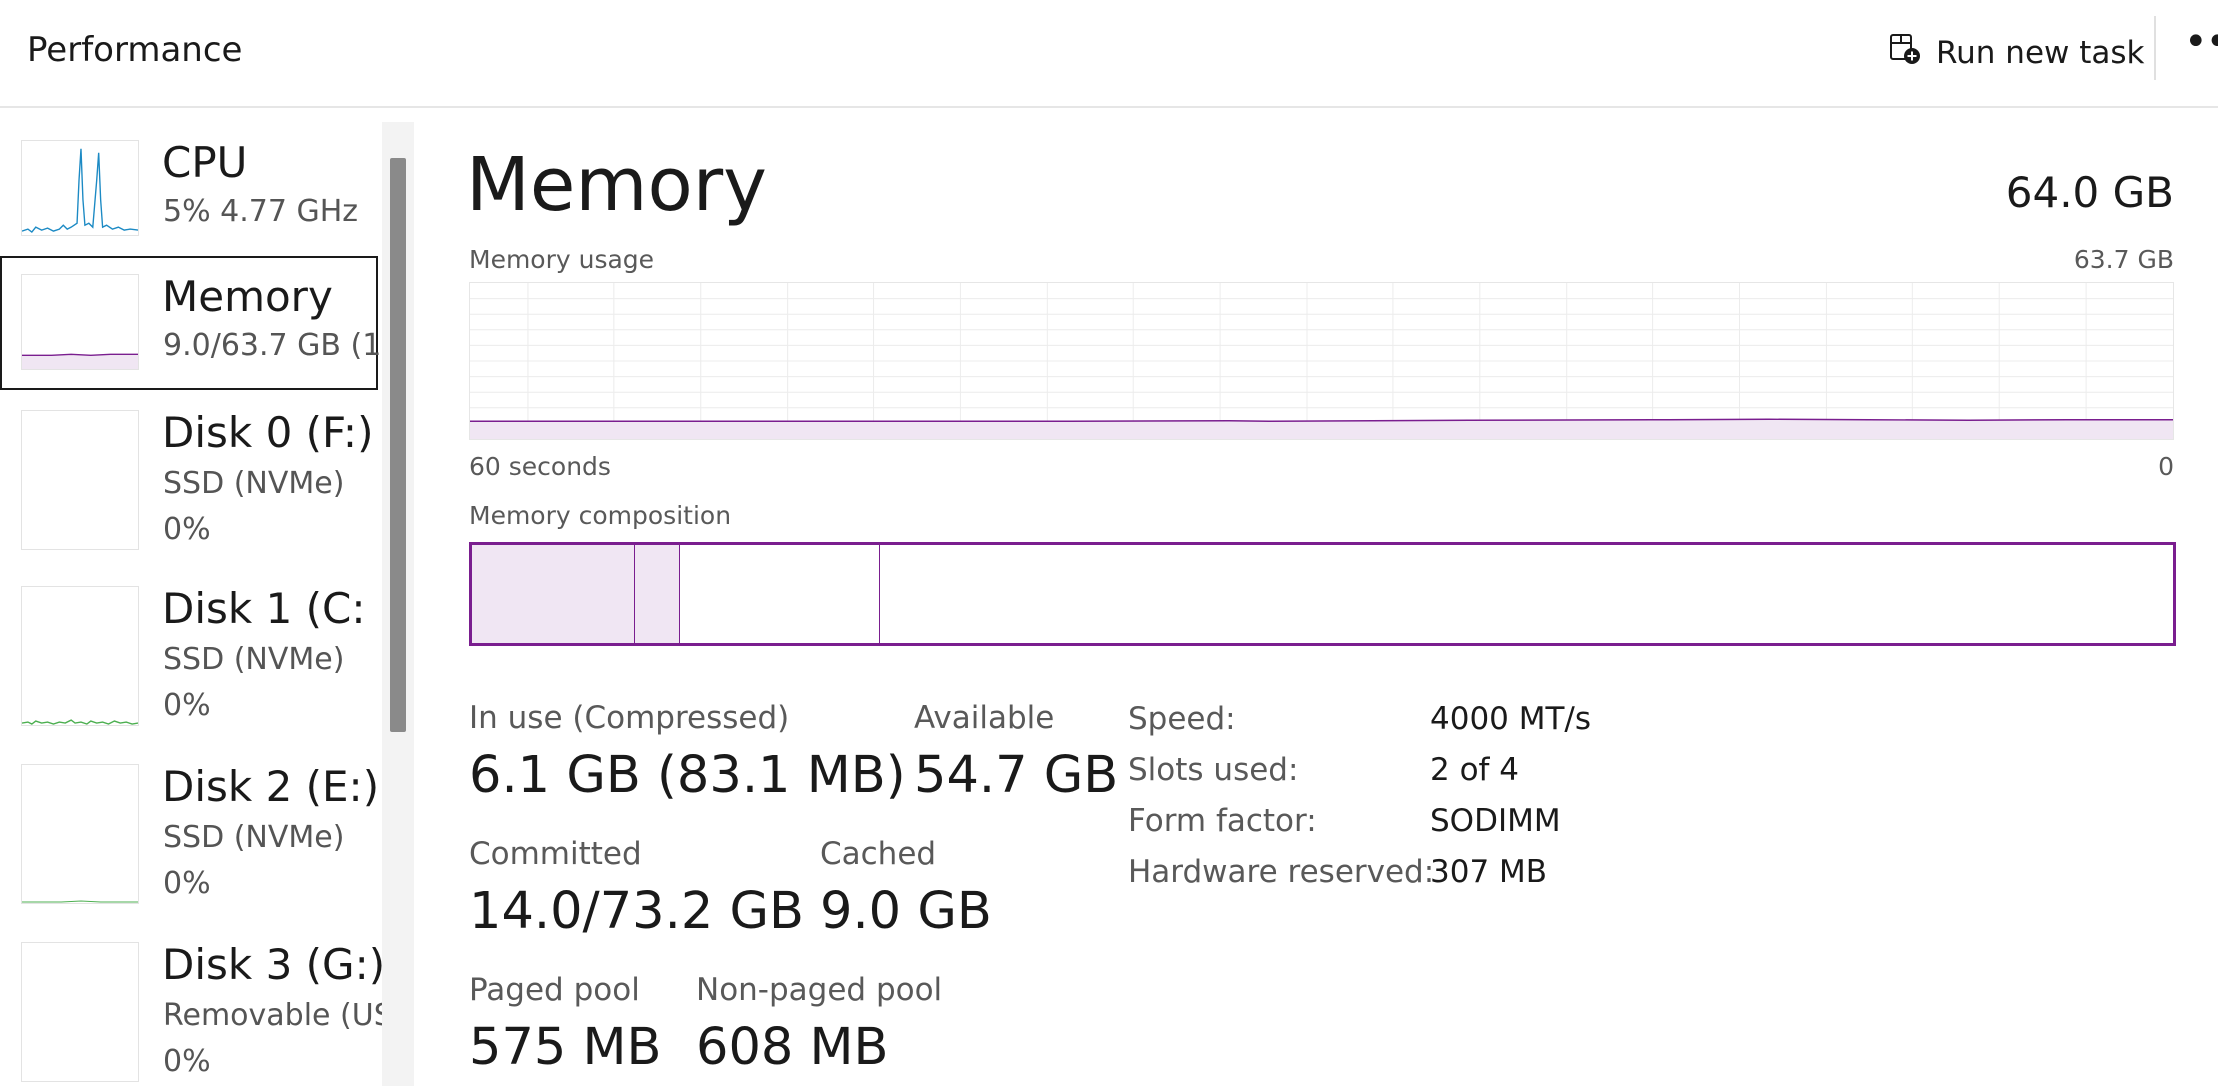 This screenshot has width=2218, height=1086. Describe the element at coordinates (1281, 872) in the screenshot. I see `hardware-reserved-label: Hardware reserved:` at that location.